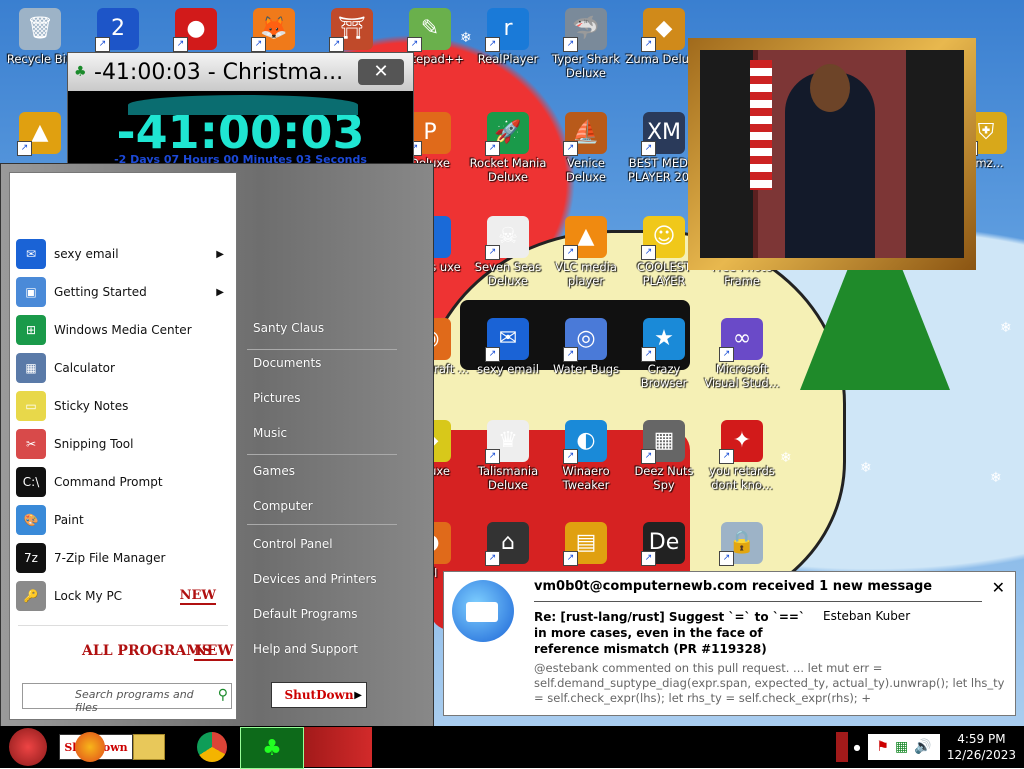  I want to click on start-item-sticky-notes: ▭ Sticky Notes, so click(123, 406).